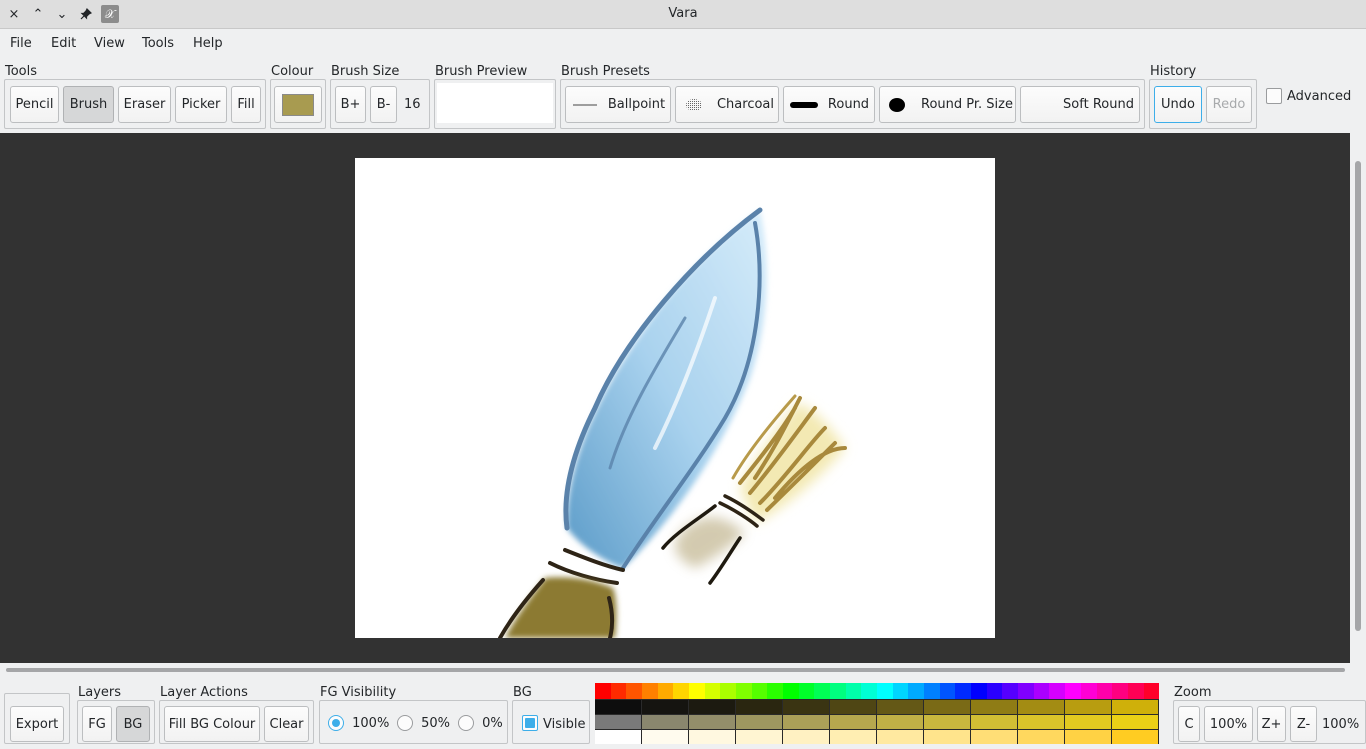 The height and width of the screenshot is (749, 1366). What do you see at coordinates (1274, 96) in the screenshot?
I see `advanced-checkbox` at bounding box center [1274, 96].